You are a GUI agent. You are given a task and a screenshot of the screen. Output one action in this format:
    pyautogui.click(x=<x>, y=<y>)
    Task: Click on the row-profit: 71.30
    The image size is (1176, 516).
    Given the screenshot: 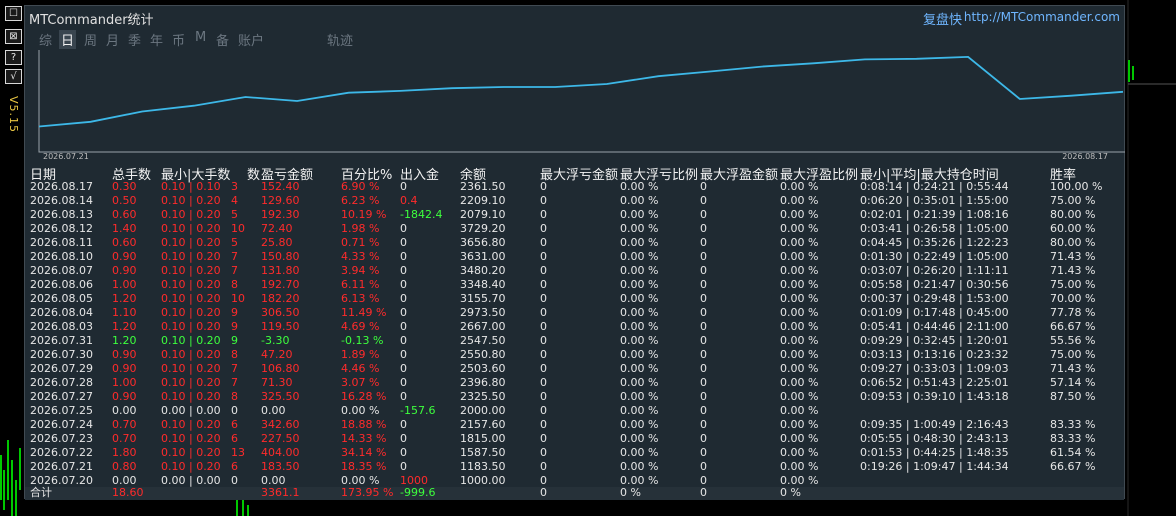 What is the action you would take?
    pyautogui.click(x=277, y=382)
    